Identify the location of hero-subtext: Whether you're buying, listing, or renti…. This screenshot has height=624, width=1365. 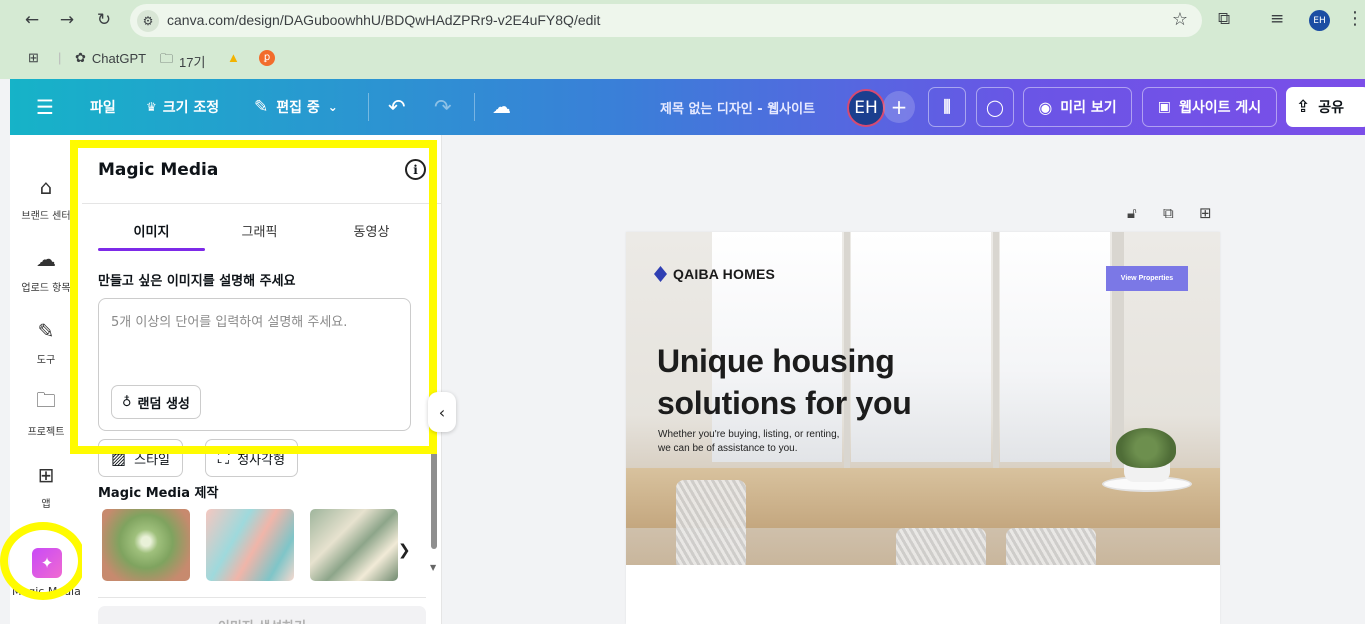
(749, 441).